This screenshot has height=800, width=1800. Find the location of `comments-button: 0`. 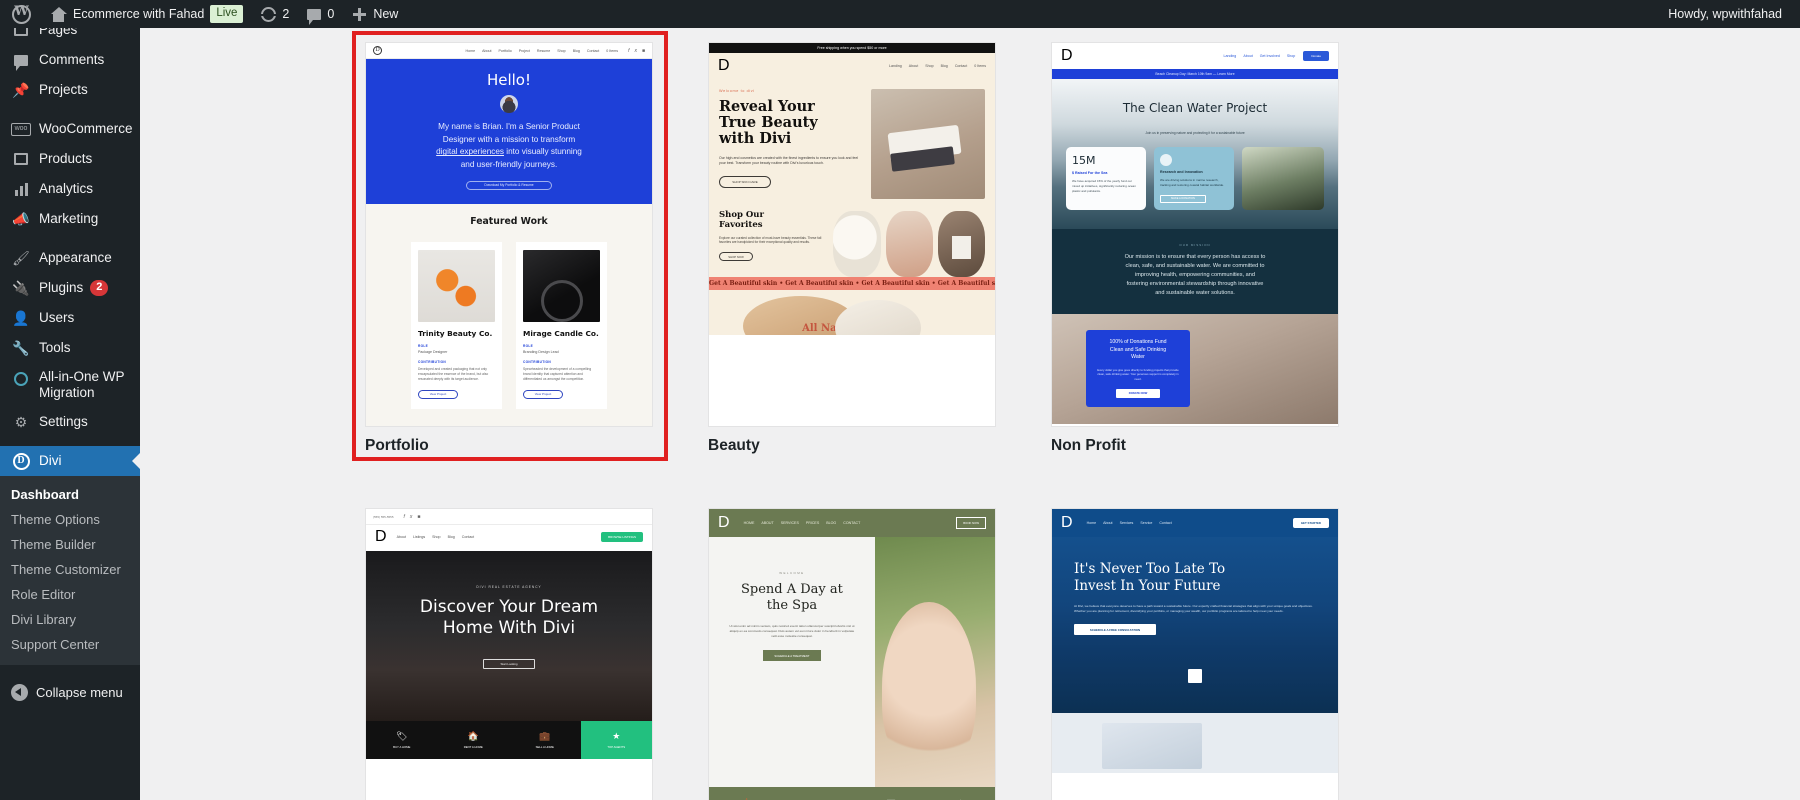

comments-button: 0 is located at coordinates (320, 14).